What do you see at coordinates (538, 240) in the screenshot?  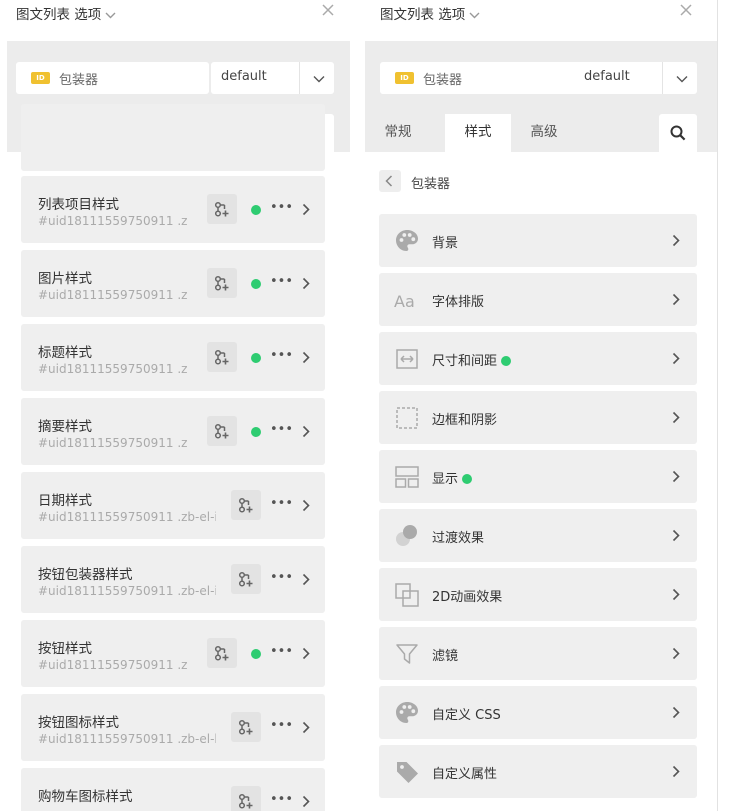 I see `style-section: 背景` at bounding box center [538, 240].